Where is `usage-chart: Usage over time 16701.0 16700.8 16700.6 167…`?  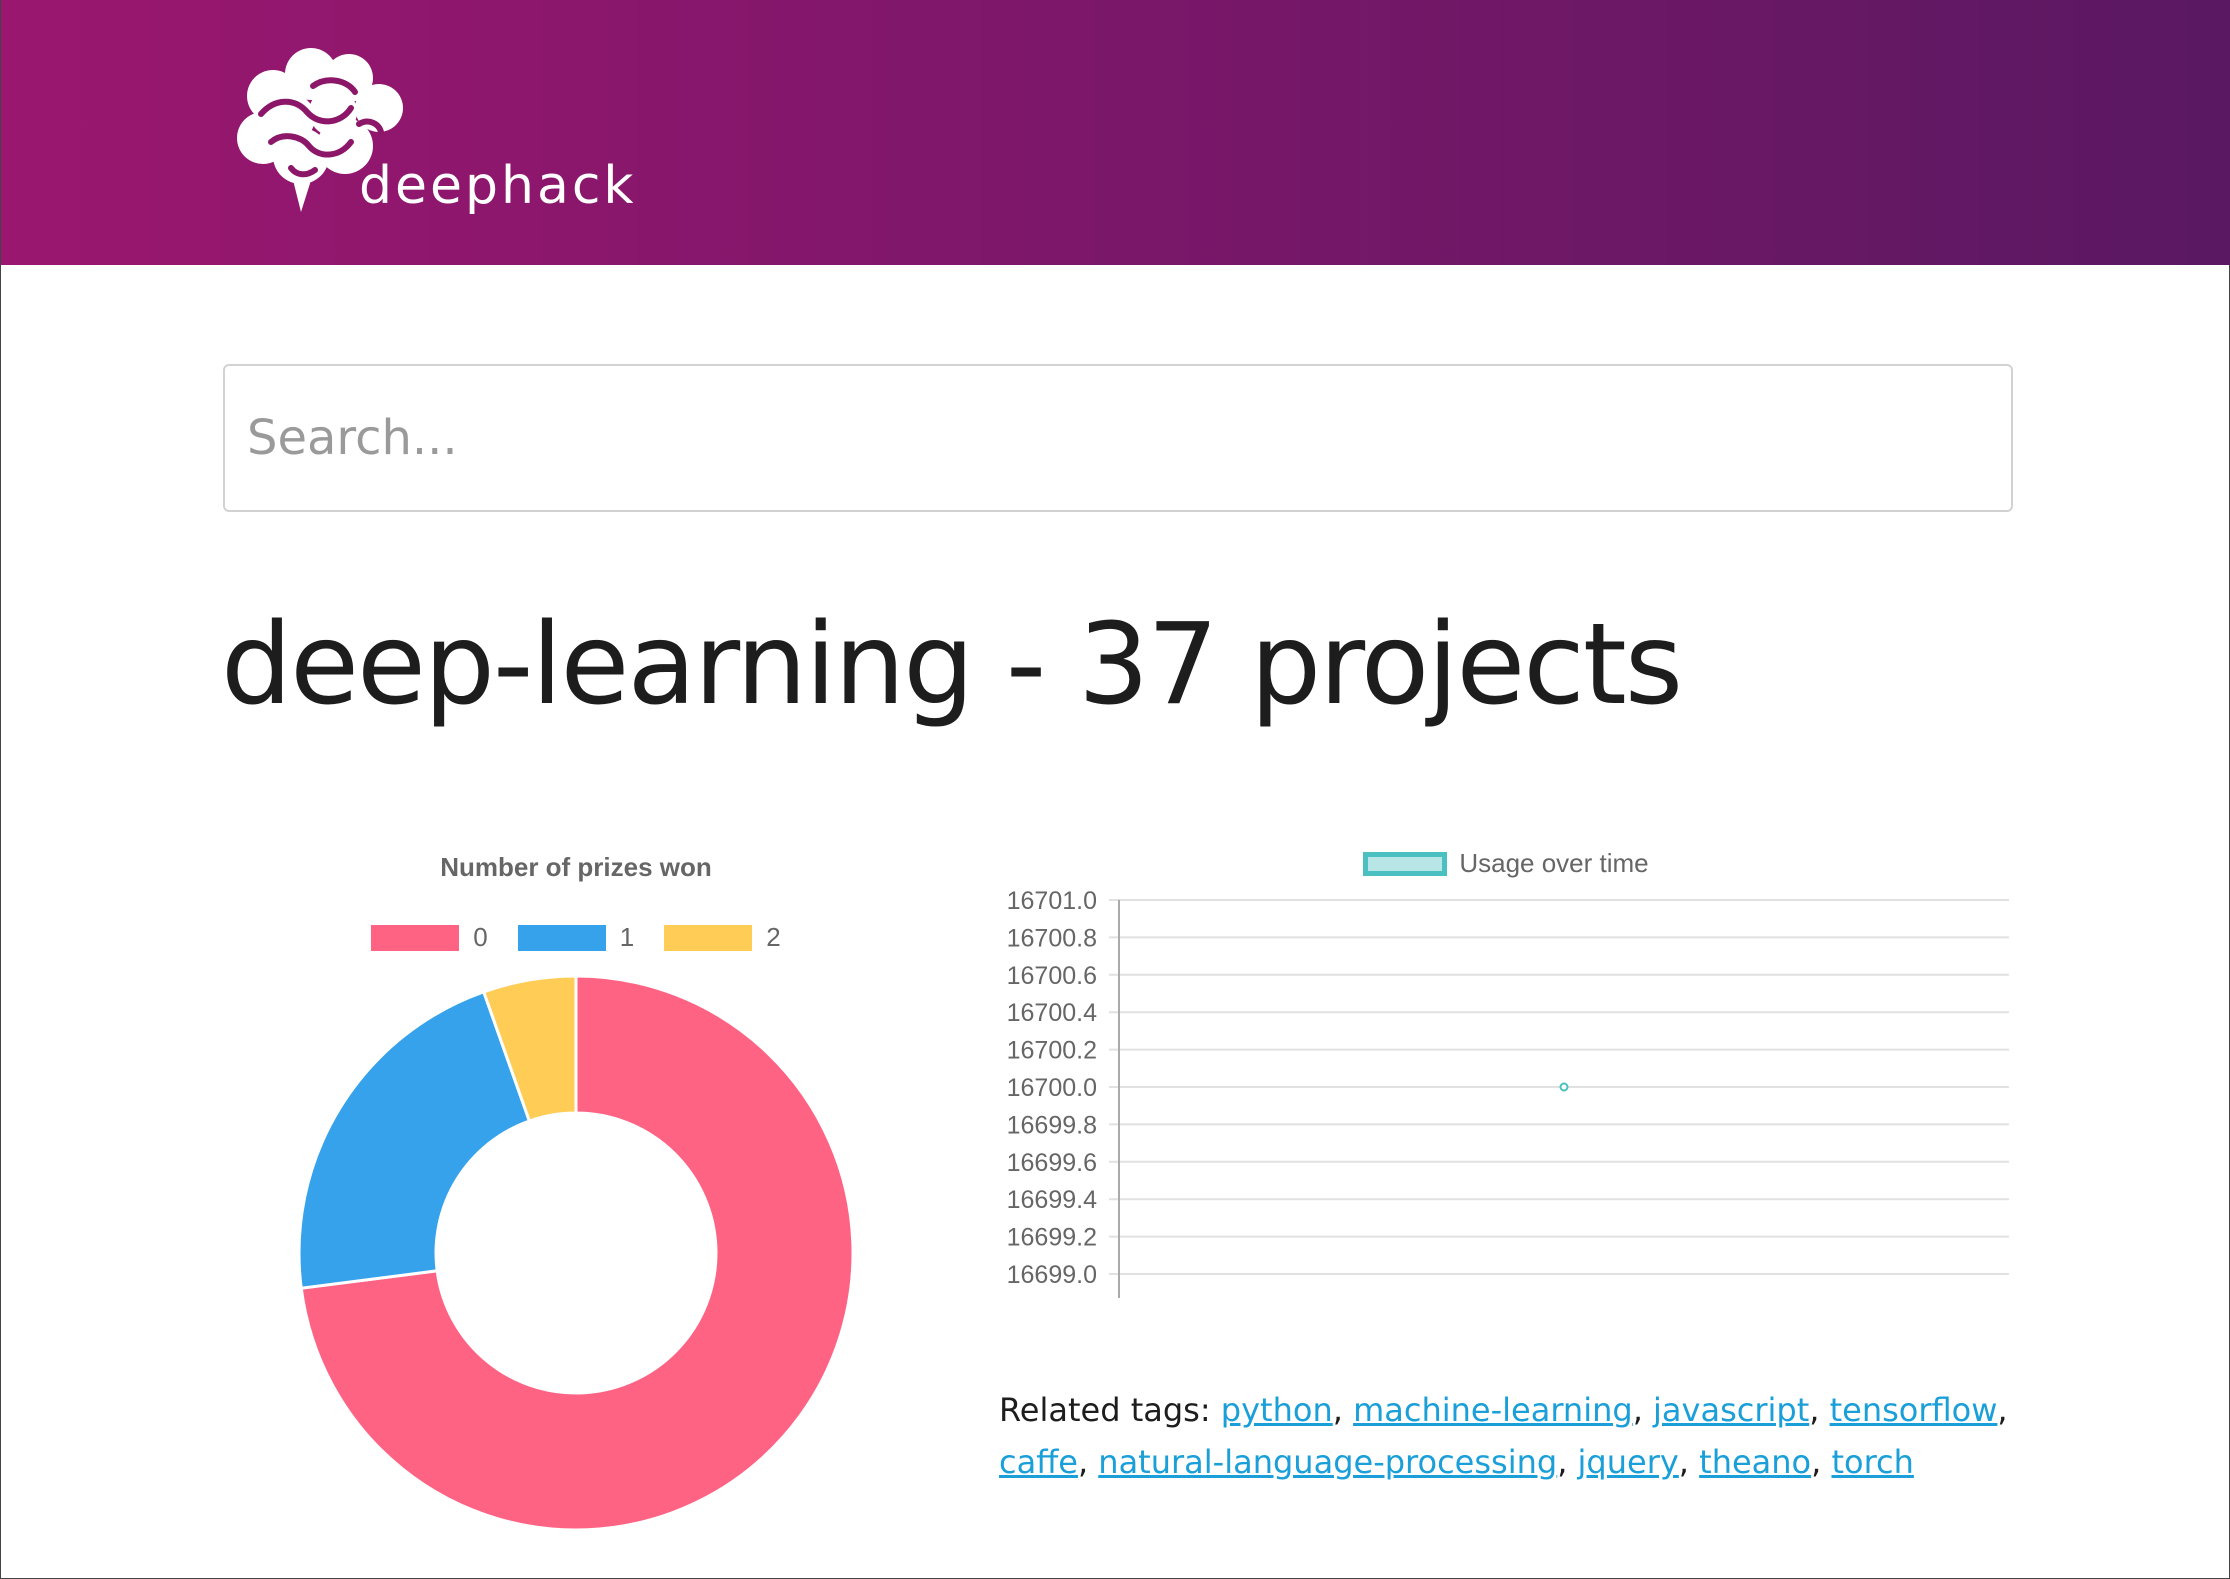
usage-chart: Usage over time 16701.0 16700.8 16700.6 167… is located at coordinates (1506, 1073).